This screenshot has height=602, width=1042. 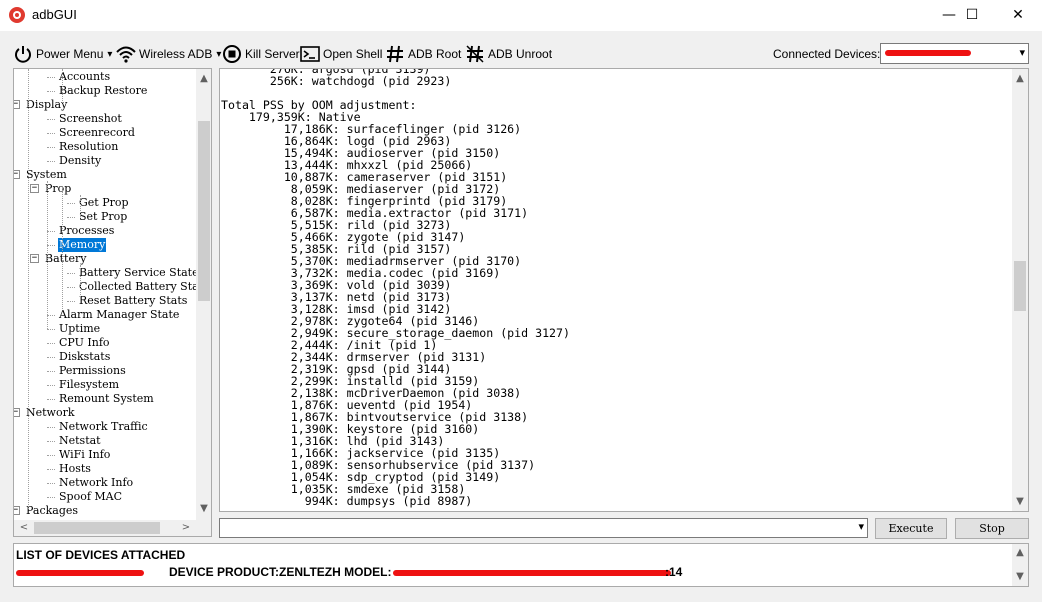 I want to click on kill-server-label: Kill Server, so click(x=272, y=54).